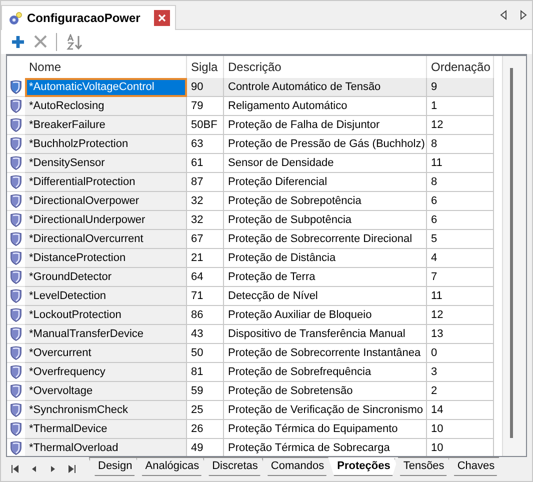 The width and height of the screenshot is (533, 482). What do you see at coordinates (325, 144) in the screenshot?
I see `table-cell: Proteção de Pressão de Gás (Buchholz)` at bounding box center [325, 144].